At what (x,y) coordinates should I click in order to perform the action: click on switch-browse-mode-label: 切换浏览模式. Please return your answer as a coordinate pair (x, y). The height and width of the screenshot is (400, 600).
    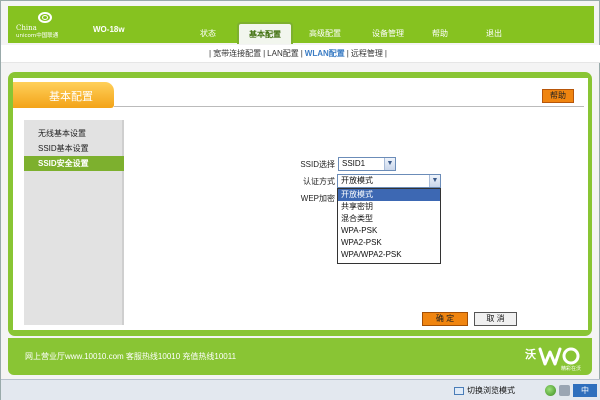
    Looking at the image, I should click on (491, 390).